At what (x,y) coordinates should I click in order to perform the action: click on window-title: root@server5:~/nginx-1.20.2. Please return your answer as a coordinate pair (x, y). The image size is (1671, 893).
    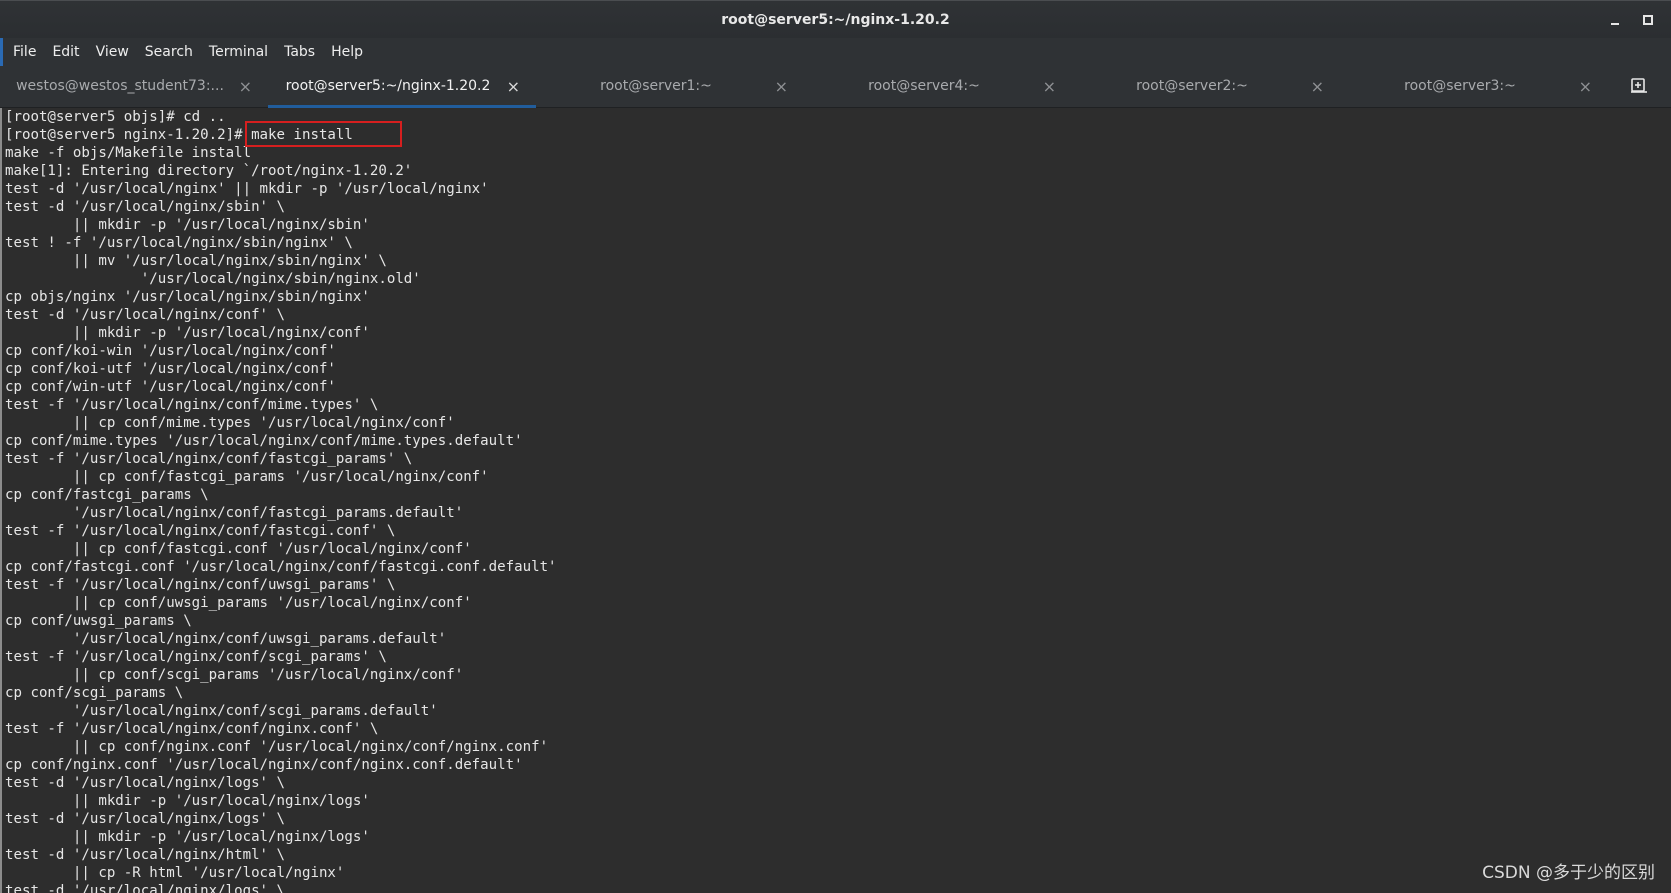
    Looking at the image, I should click on (835, 19).